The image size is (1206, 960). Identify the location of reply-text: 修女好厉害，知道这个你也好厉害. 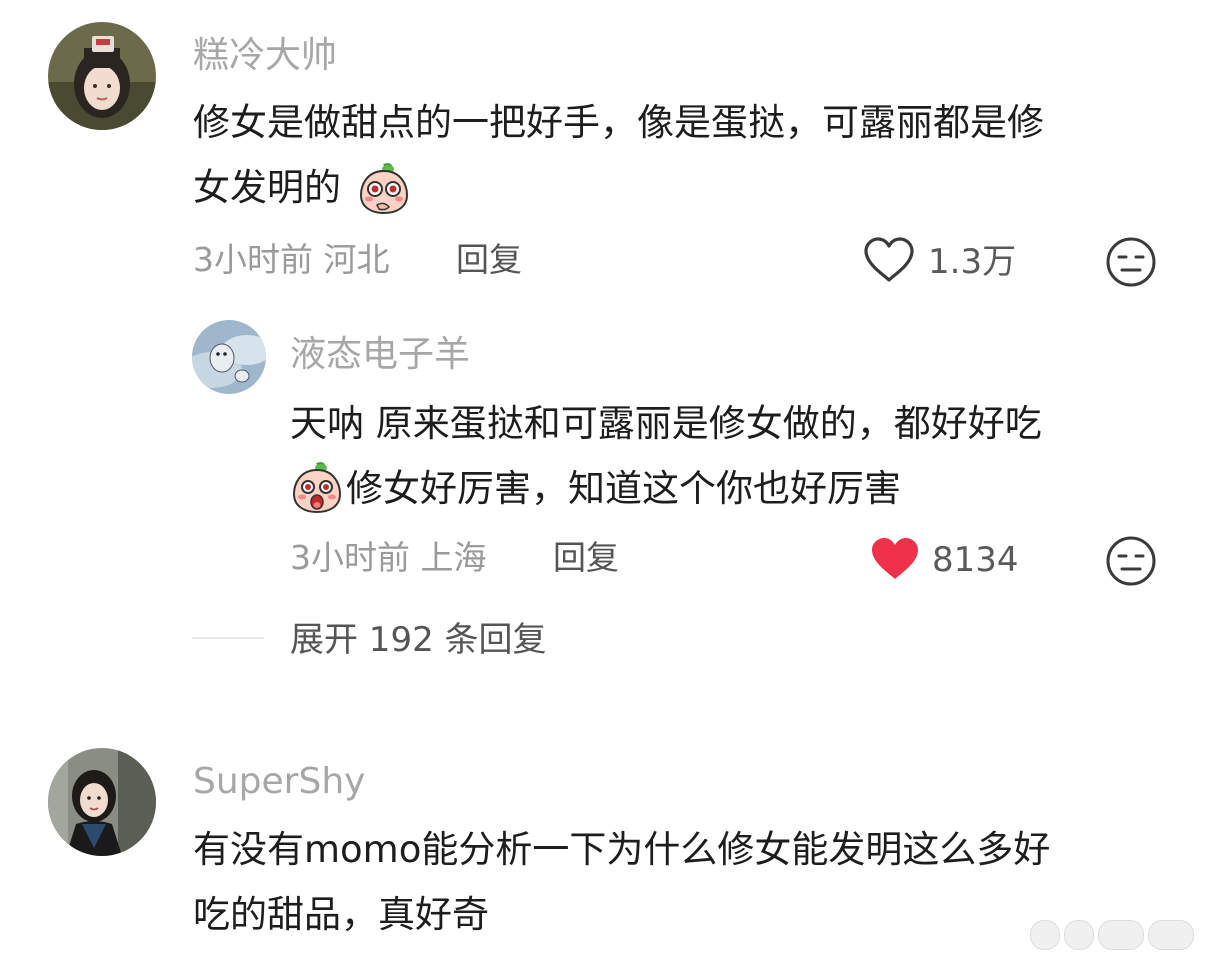
(623, 488).